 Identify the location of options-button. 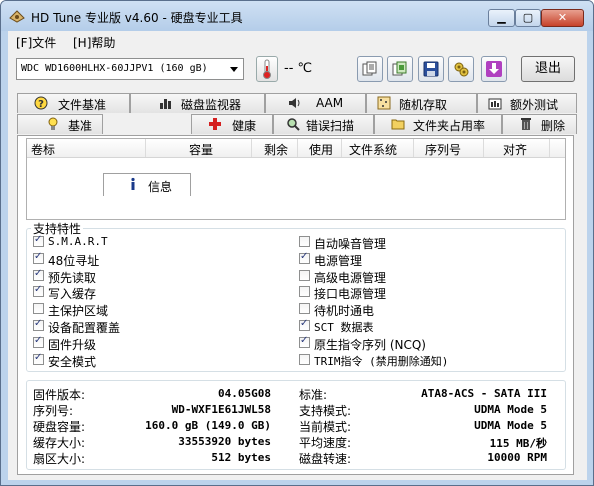
(461, 69).